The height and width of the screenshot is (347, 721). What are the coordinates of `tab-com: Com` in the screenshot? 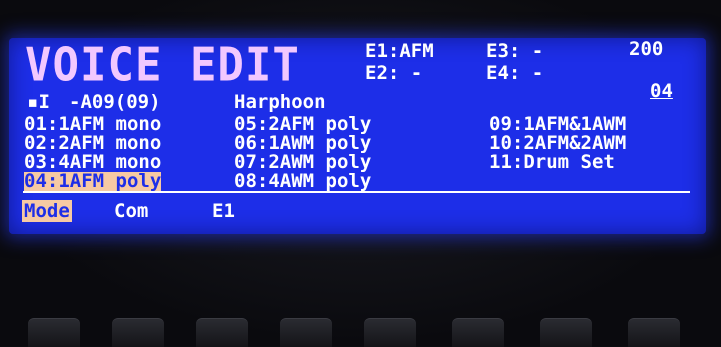 It's located at (131, 211).